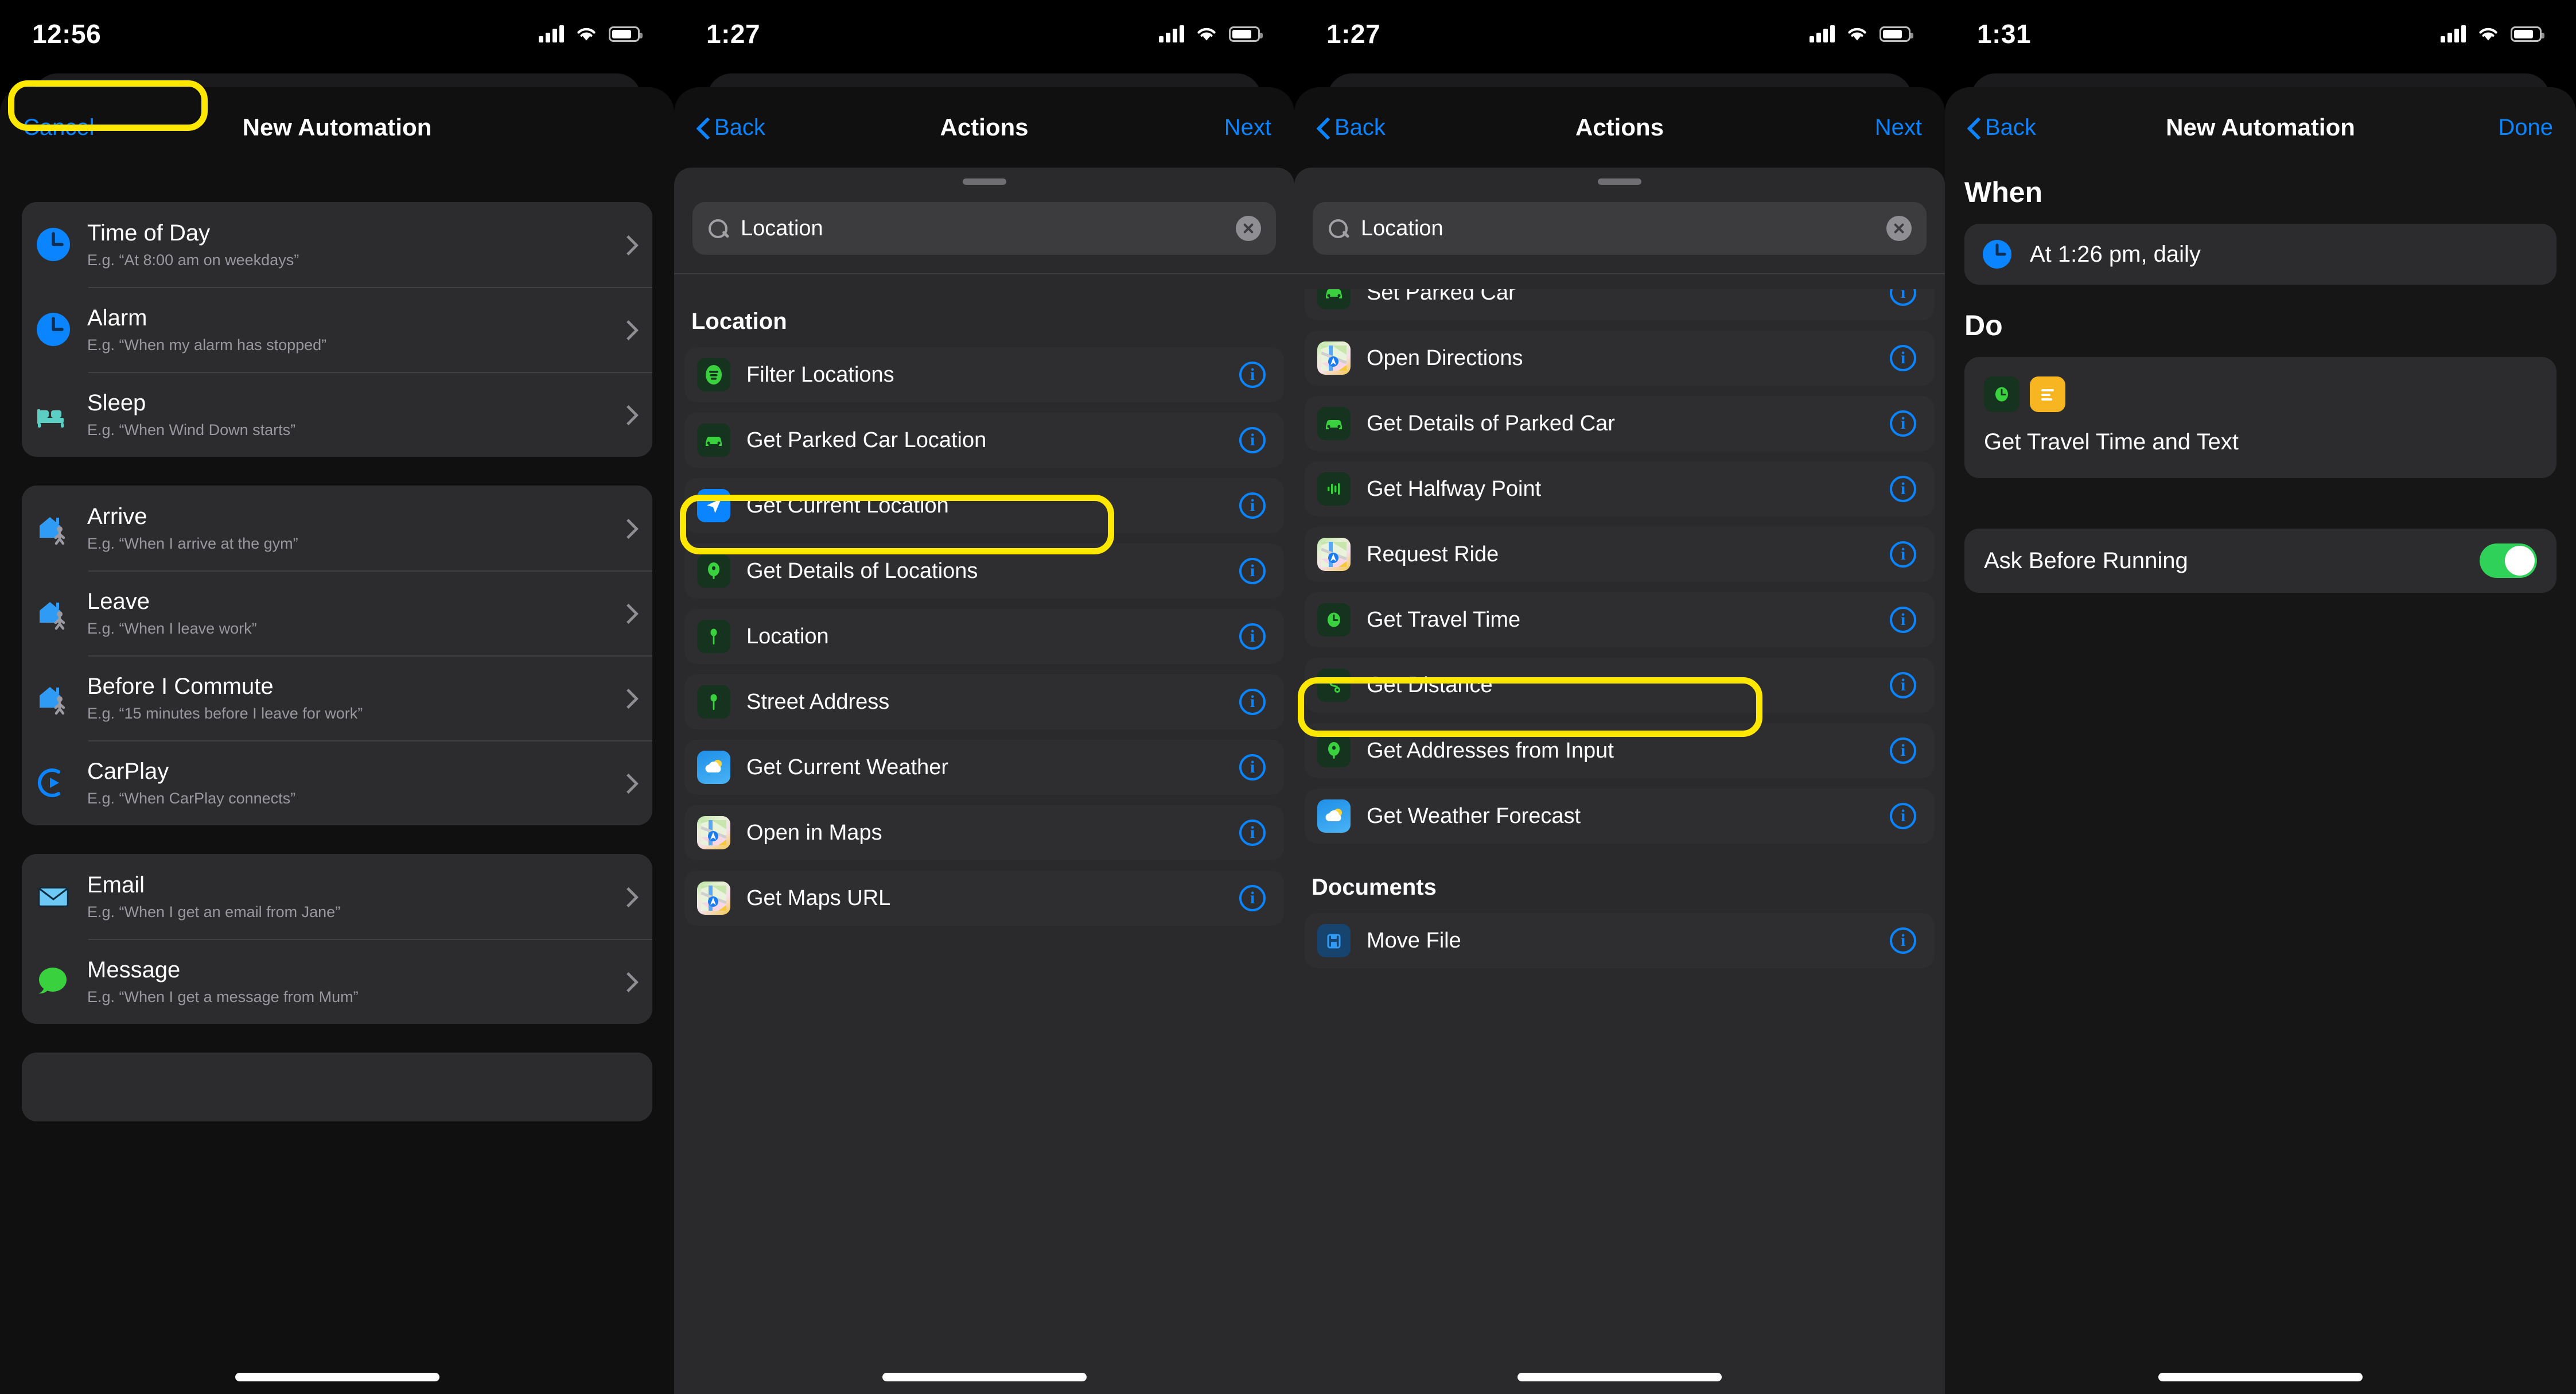 This screenshot has width=2576, height=1394. I want to click on action-row-get-details-of-locations: Get Details of Locations i, so click(984, 571).